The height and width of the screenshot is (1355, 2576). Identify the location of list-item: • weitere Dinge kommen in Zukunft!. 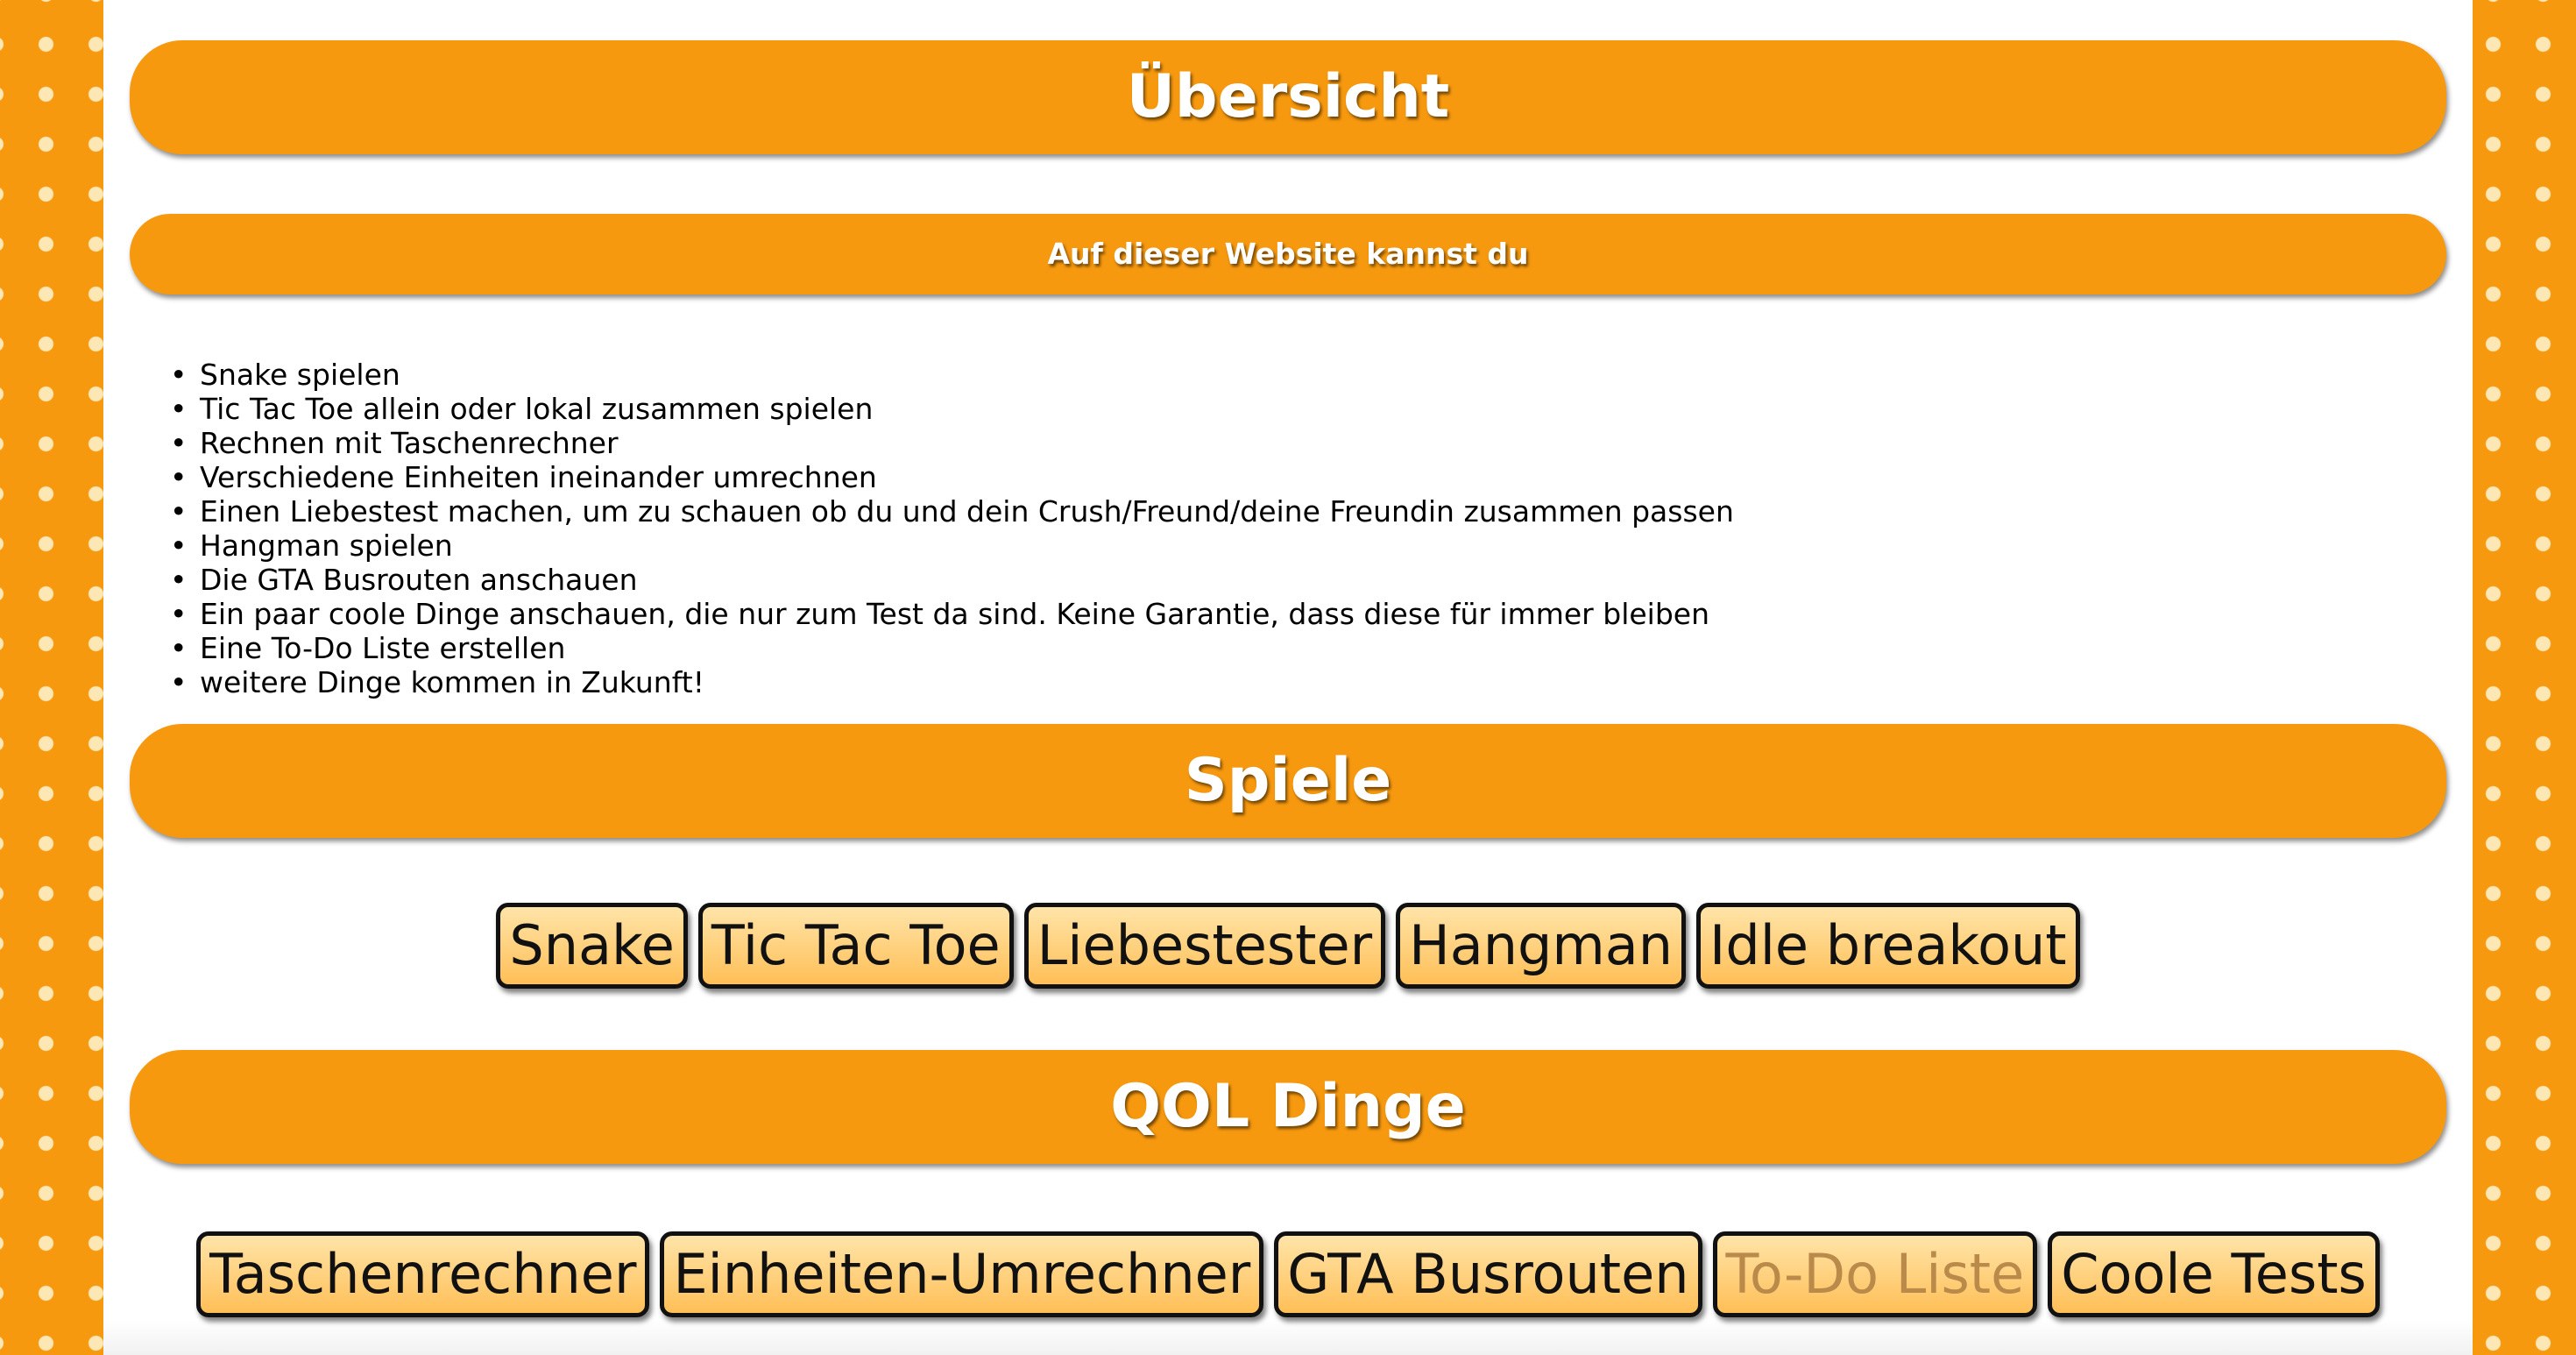
(437, 682).